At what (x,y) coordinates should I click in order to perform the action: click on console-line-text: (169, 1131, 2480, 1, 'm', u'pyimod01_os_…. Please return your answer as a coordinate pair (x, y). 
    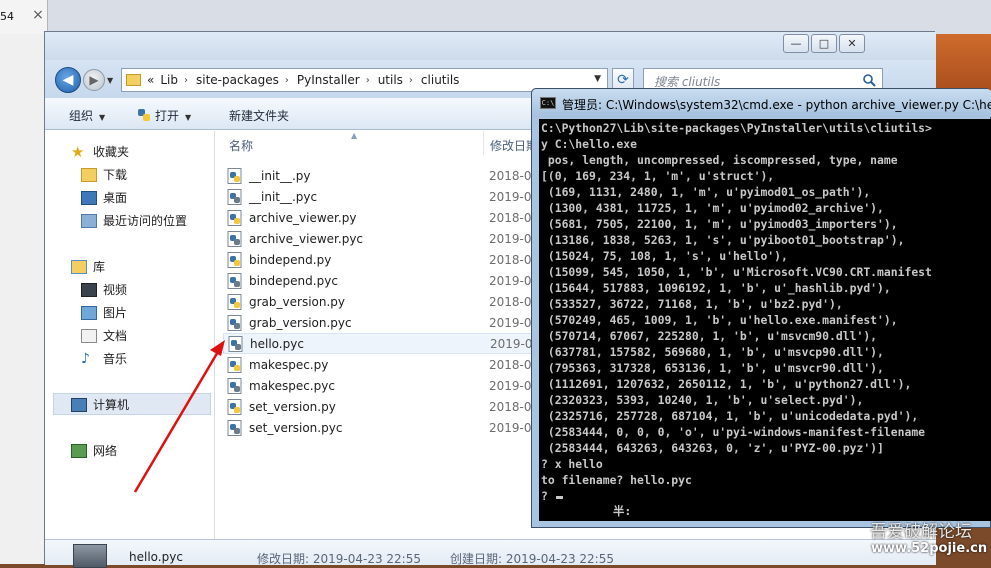
    Looking at the image, I should click on (706, 192).